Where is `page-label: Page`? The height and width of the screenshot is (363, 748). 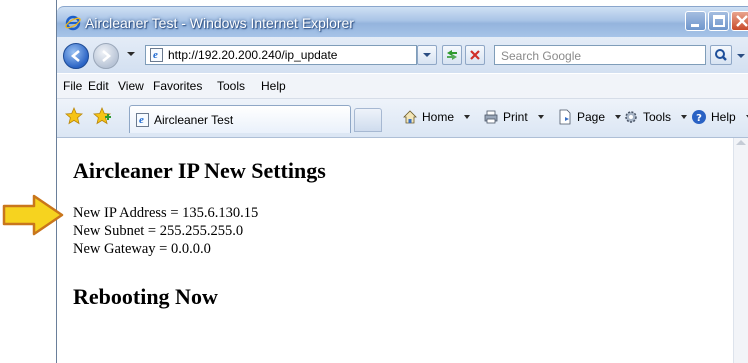
page-label: Page is located at coordinates (591, 117).